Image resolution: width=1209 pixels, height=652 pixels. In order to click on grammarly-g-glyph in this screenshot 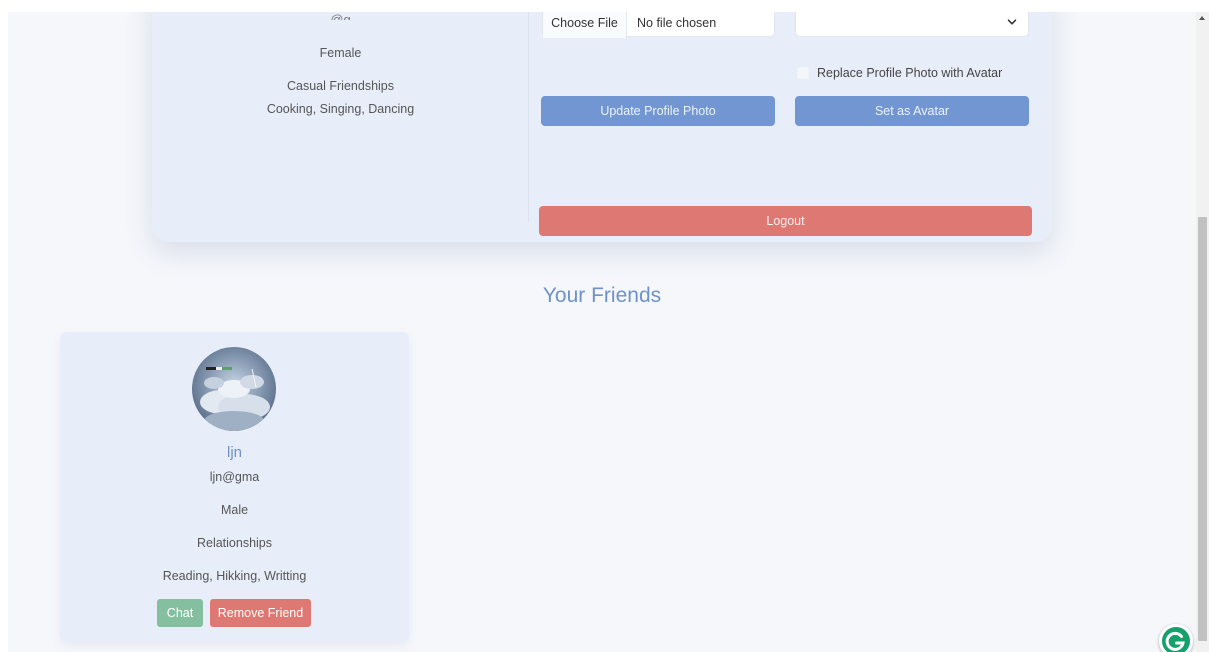, I will do `click(1175, 641)`.